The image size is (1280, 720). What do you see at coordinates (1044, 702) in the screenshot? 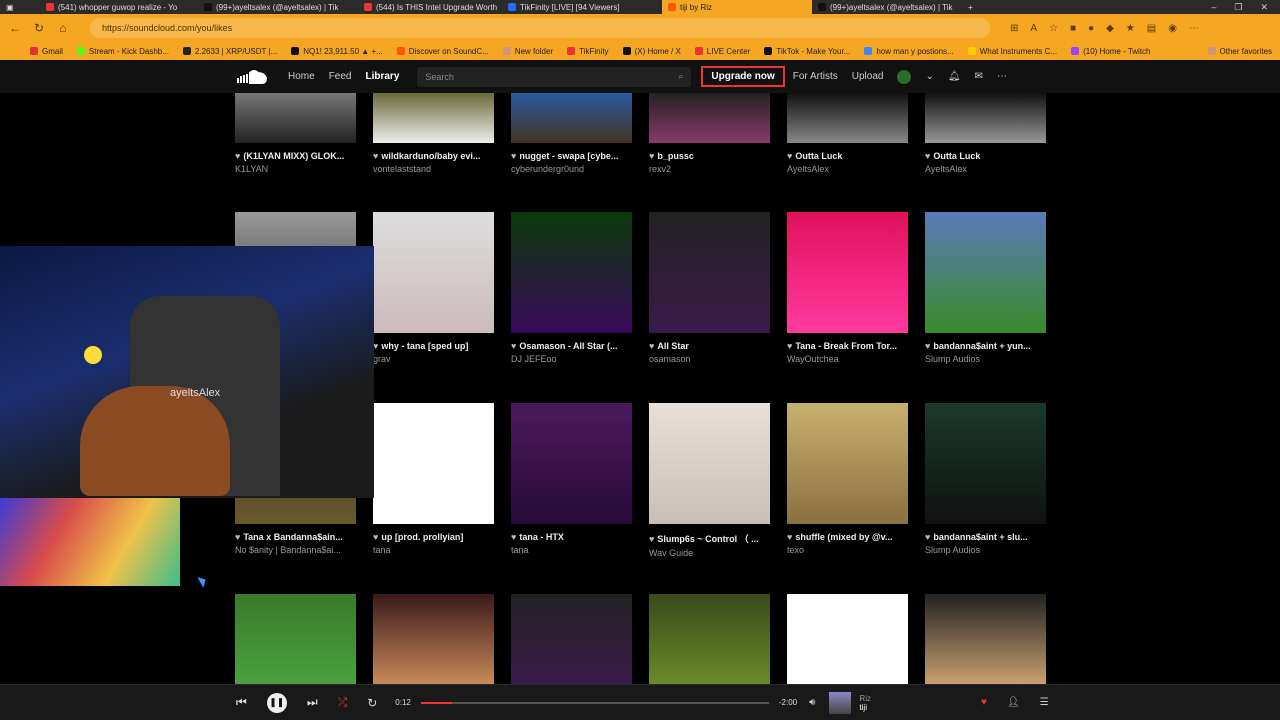
I see `queue-icon: ☰` at bounding box center [1044, 702].